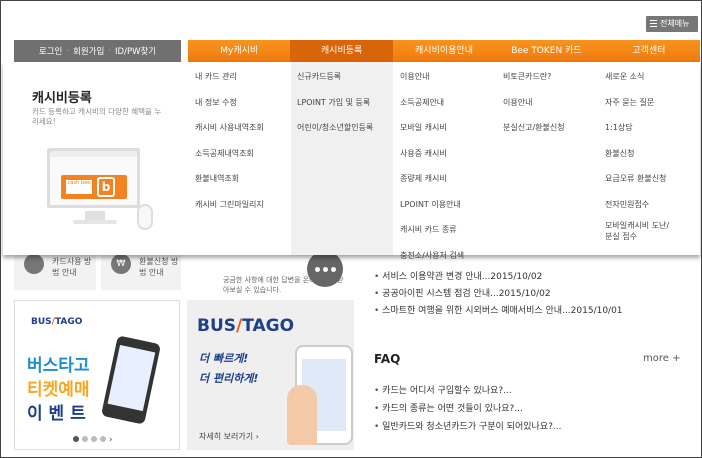 The image size is (702, 458). I want to click on signup-link: 회원가입, so click(88, 51).